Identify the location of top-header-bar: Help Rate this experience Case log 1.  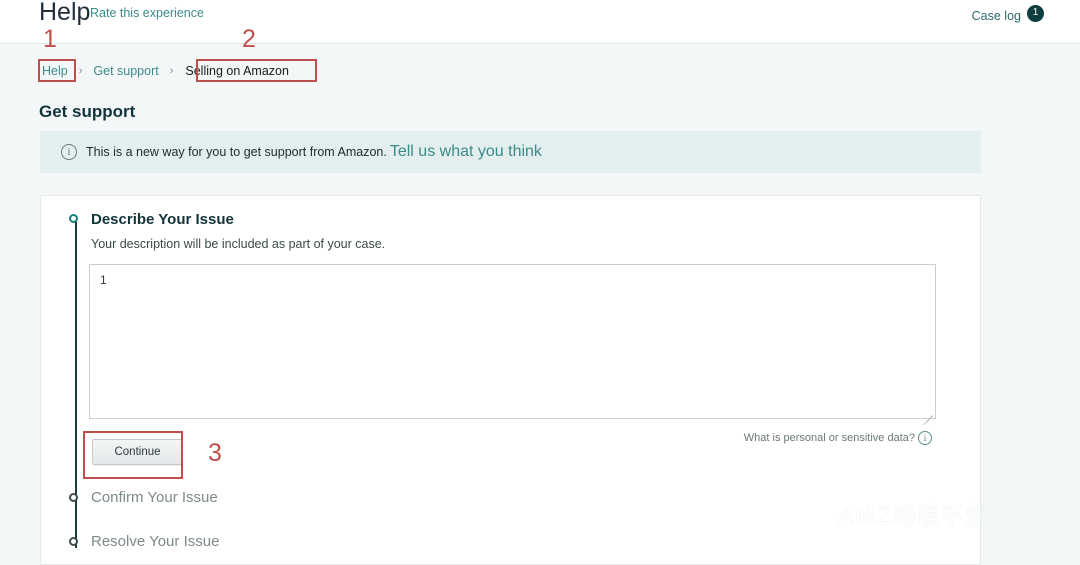
(540, 22).